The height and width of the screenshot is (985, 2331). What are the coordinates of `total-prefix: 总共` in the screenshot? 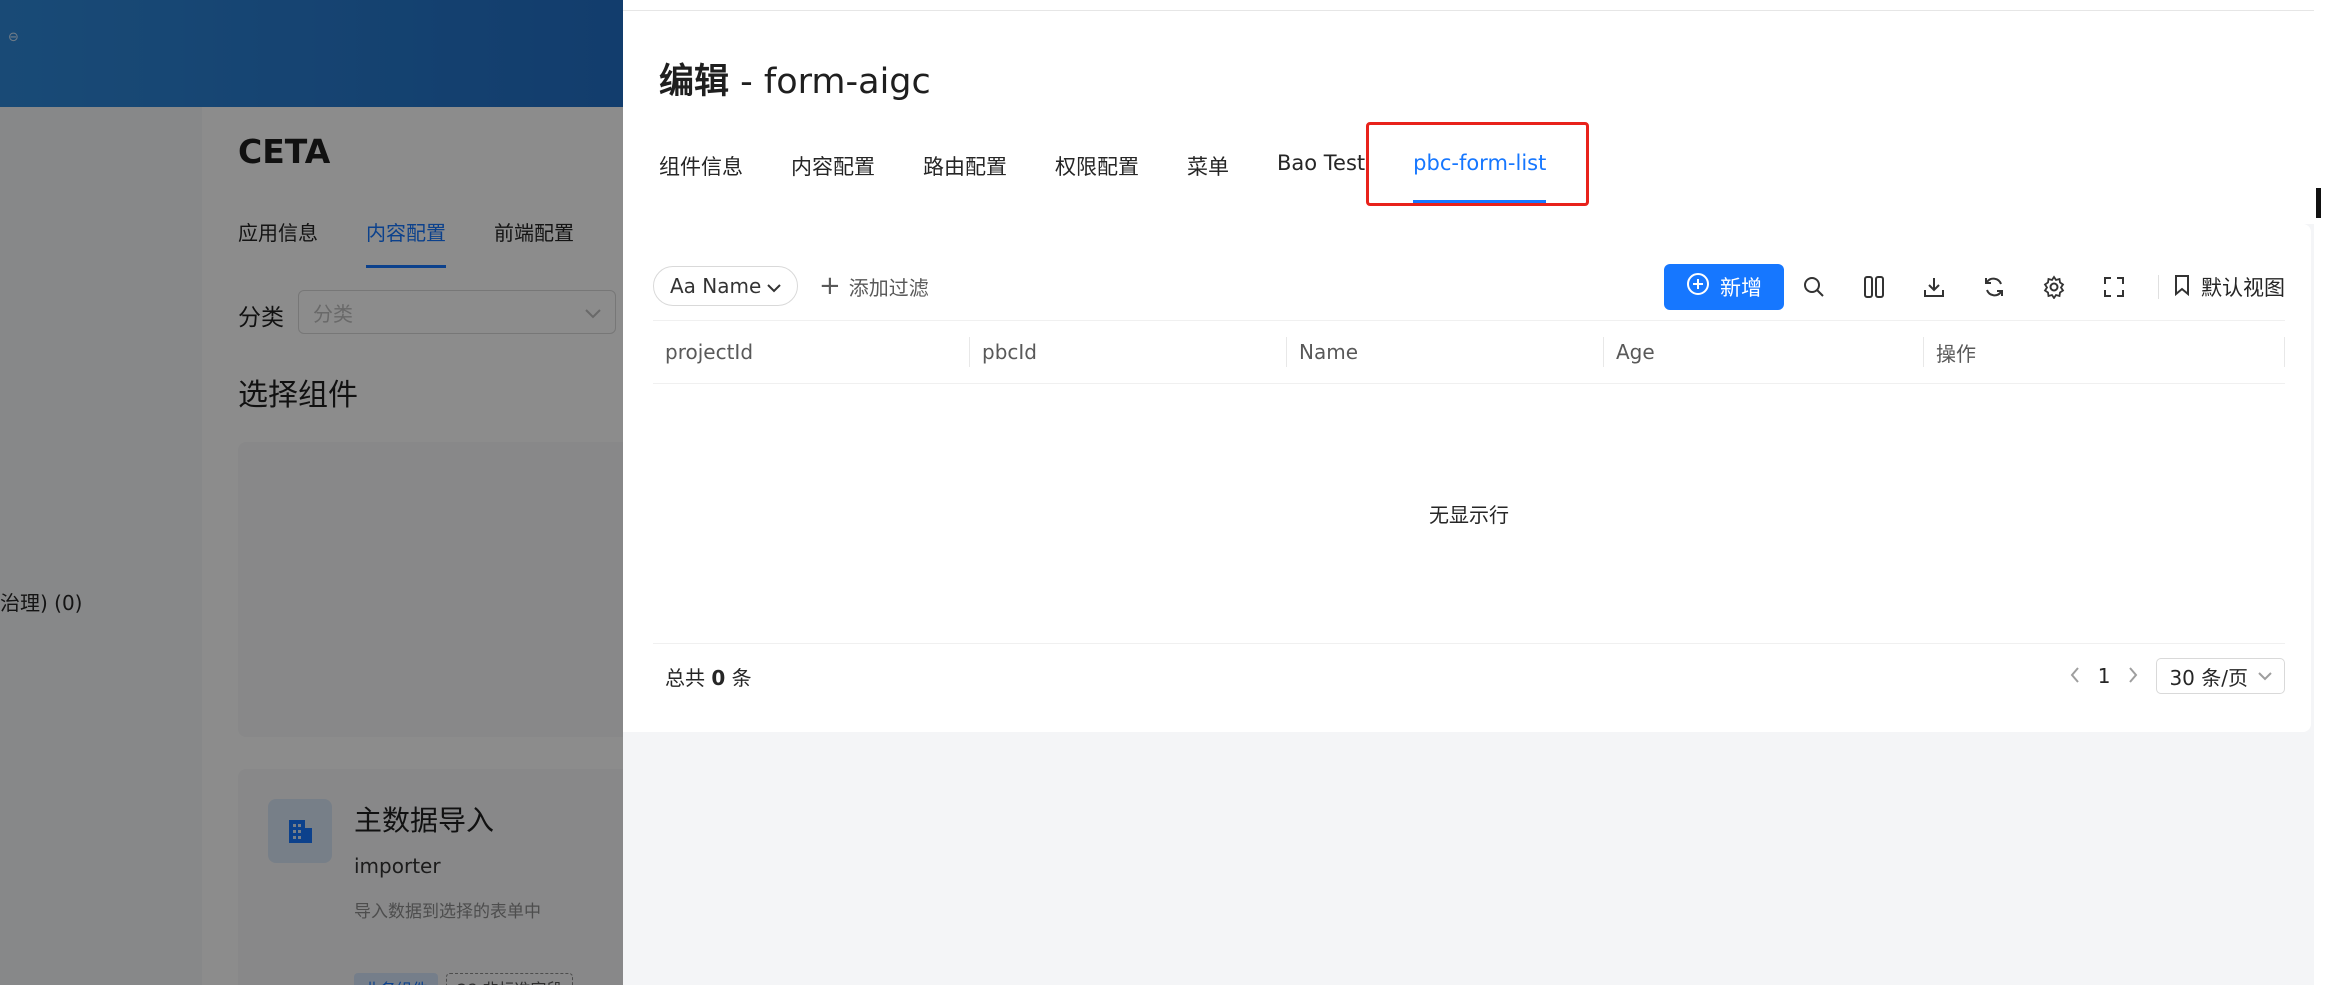 It's located at (685, 677).